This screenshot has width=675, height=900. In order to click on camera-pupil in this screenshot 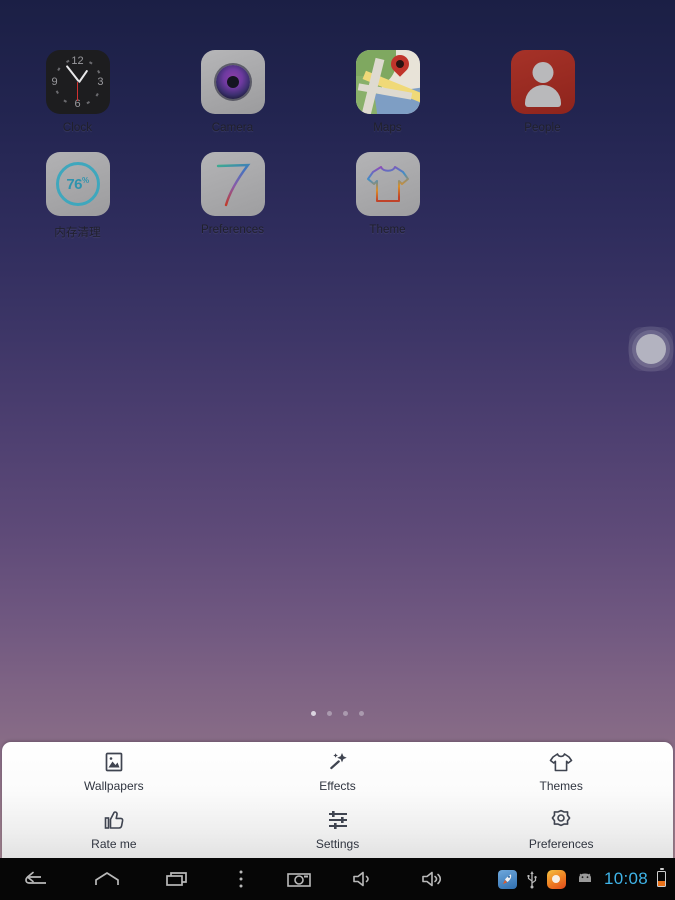, I will do `click(232, 82)`.